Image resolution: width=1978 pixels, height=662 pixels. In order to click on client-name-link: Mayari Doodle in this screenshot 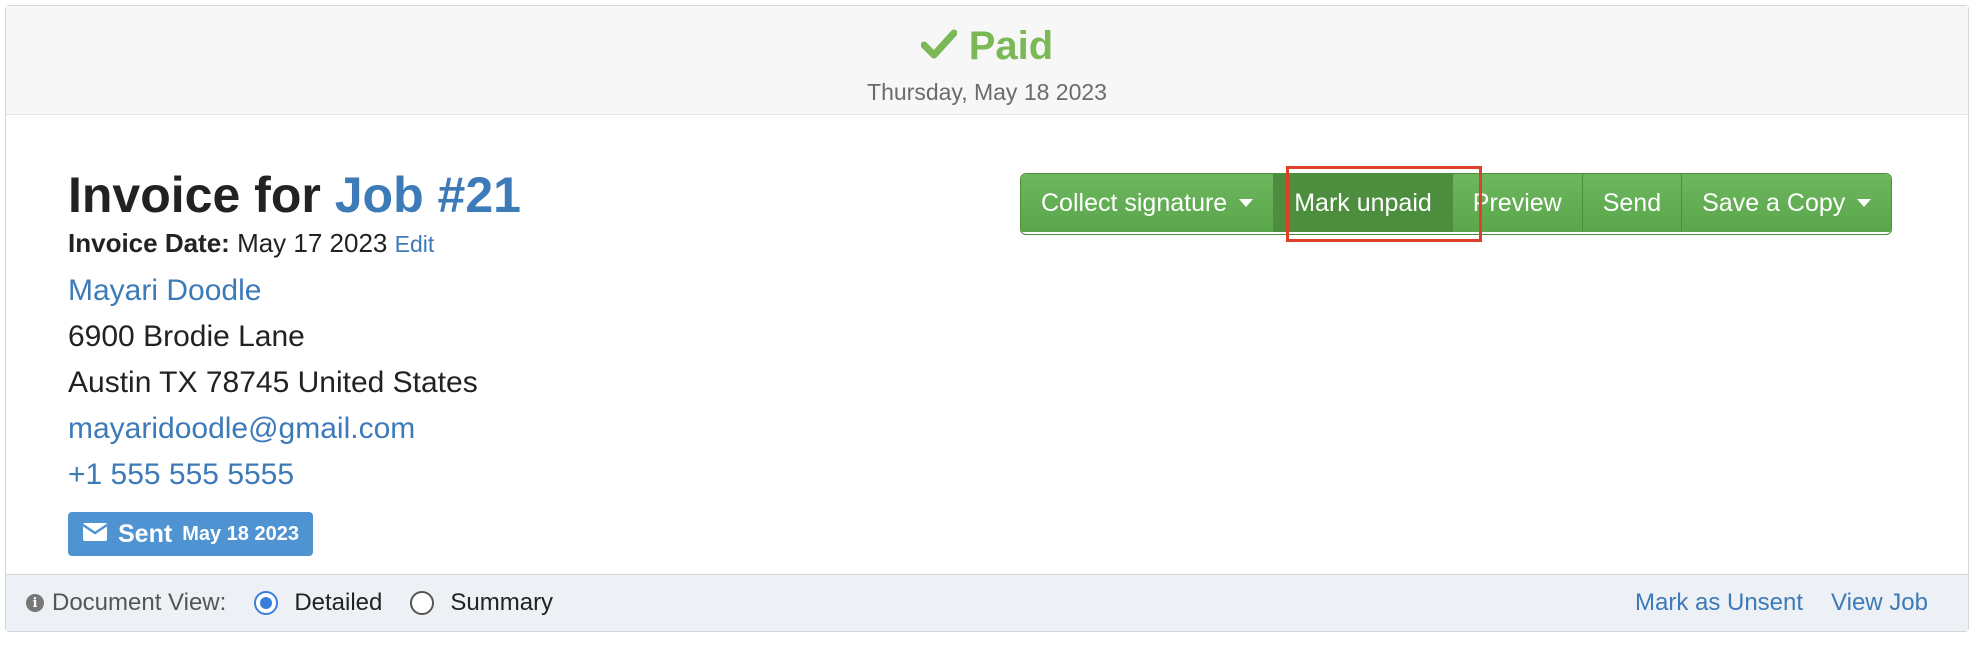, I will do `click(164, 291)`.